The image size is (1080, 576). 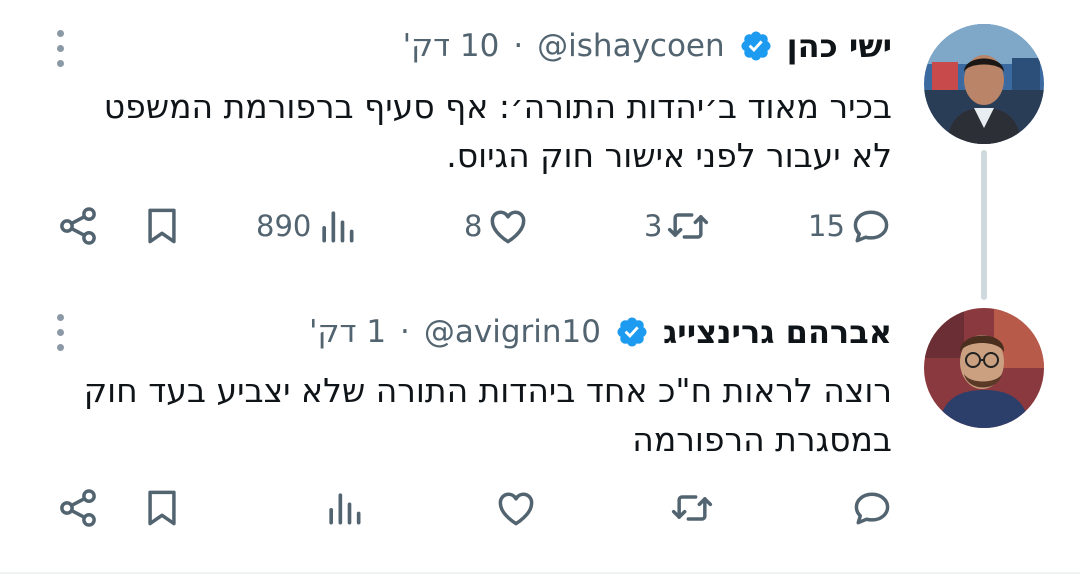 What do you see at coordinates (540, 573) in the screenshot?
I see `bottom-divider` at bounding box center [540, 573].